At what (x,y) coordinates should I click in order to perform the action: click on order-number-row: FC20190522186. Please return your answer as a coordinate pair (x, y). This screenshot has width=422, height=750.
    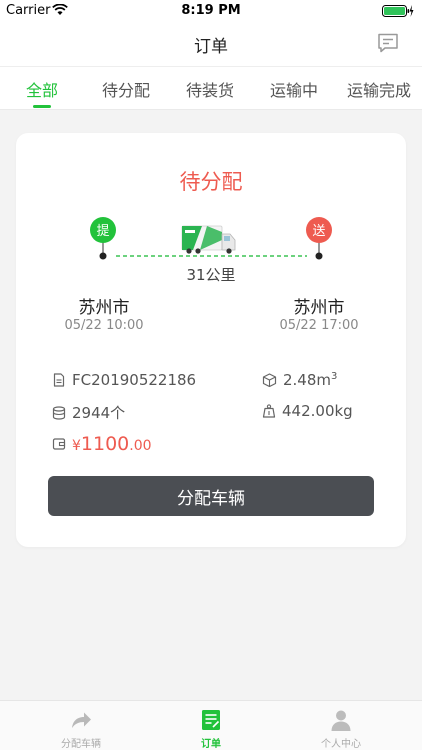
    Looking at the image, I should click on (124, 380).